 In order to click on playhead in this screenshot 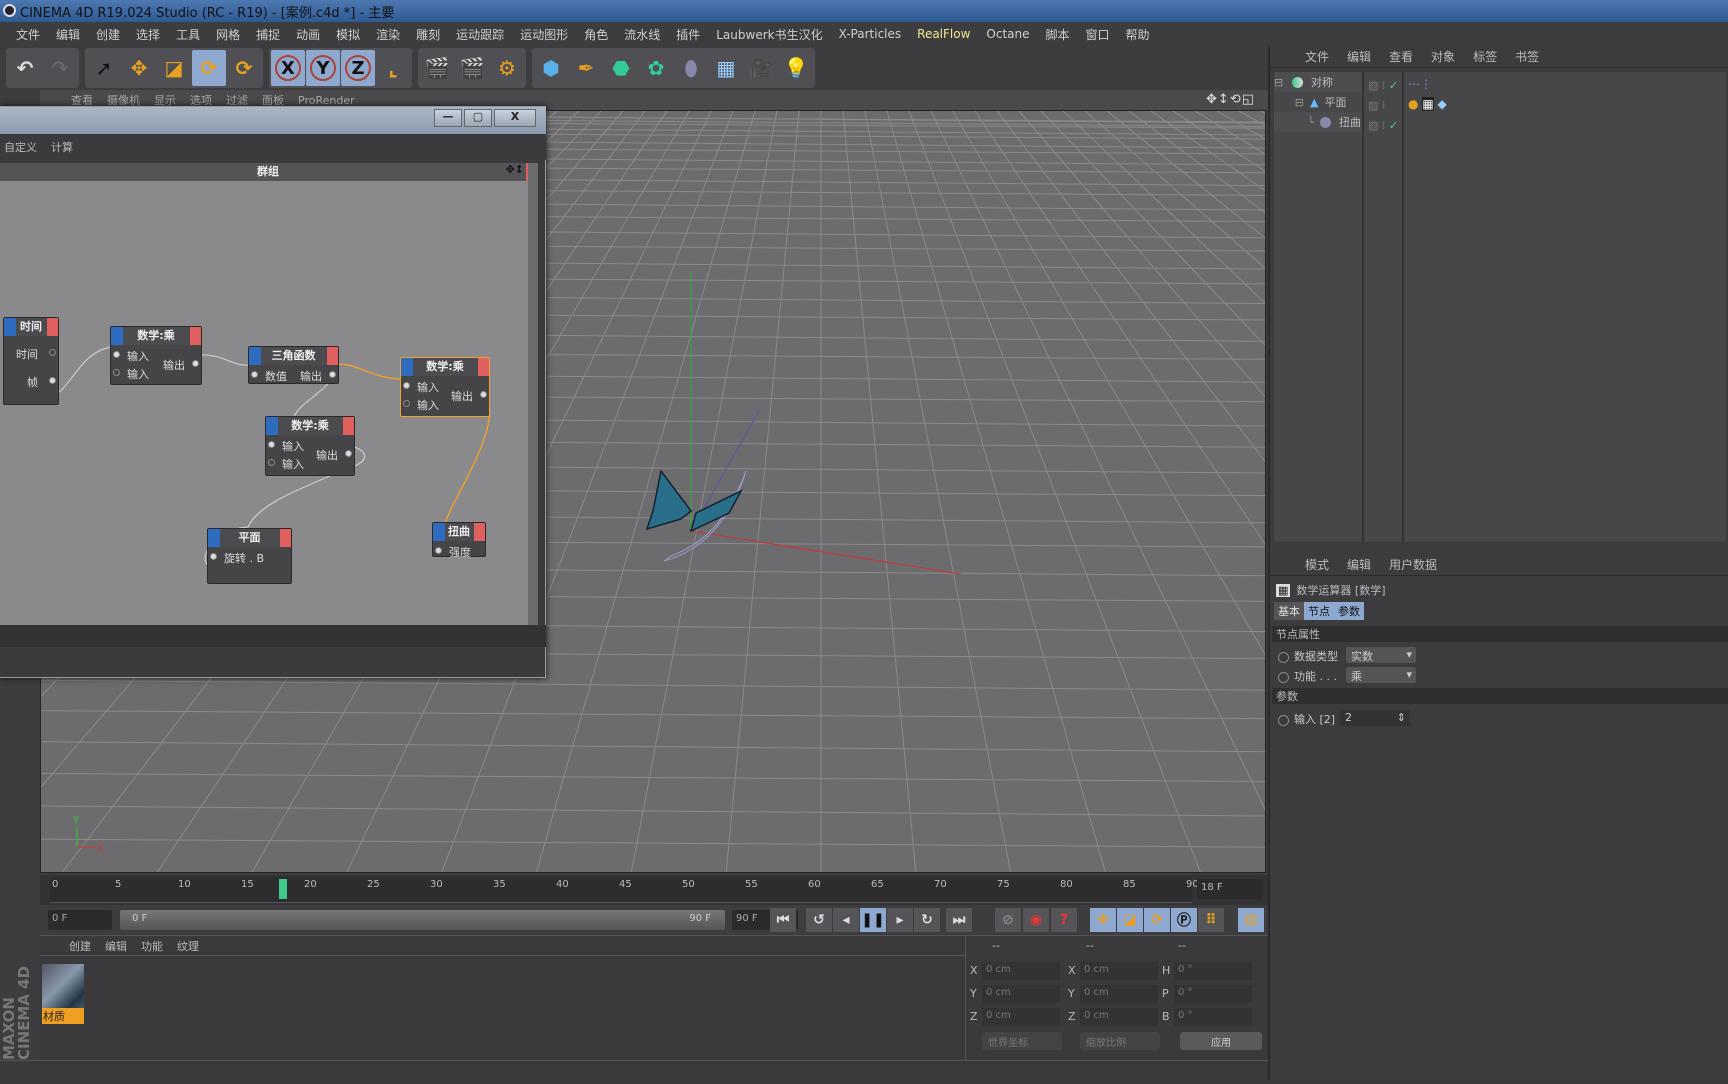, I will do `click(282, 889)`.